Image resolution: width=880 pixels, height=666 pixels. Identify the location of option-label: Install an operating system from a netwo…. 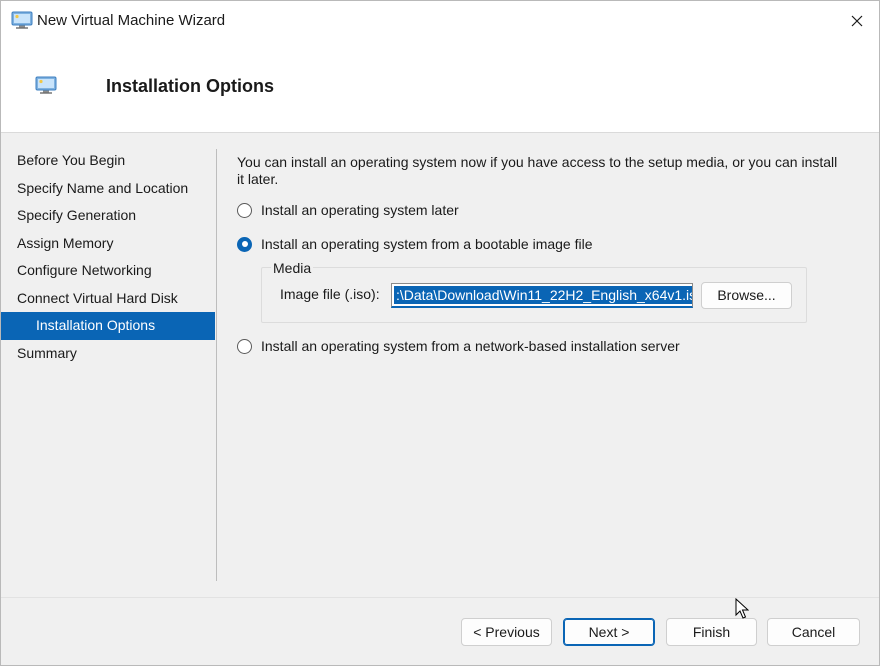
(470, 346).